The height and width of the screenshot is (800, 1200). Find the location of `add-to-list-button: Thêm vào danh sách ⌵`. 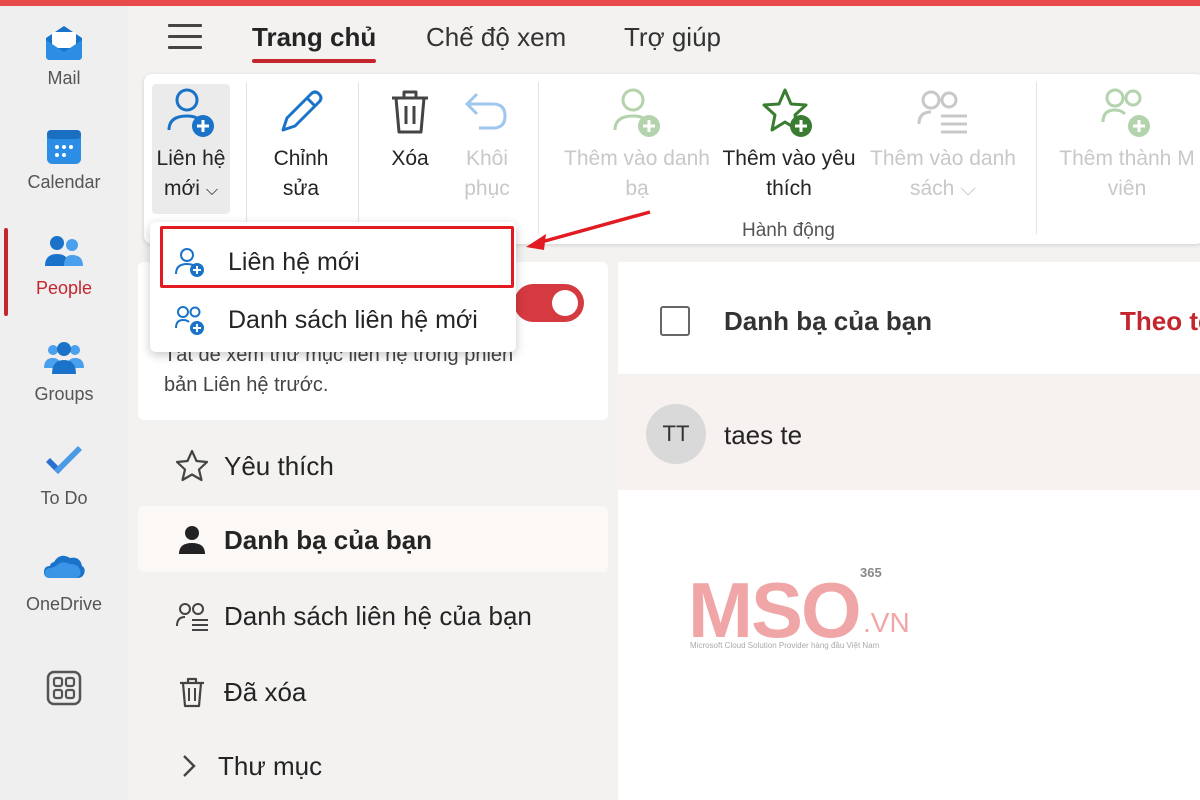

add-to-list-button: Thêm vào danh sách ⌵ is located at coordinates (943, 144).